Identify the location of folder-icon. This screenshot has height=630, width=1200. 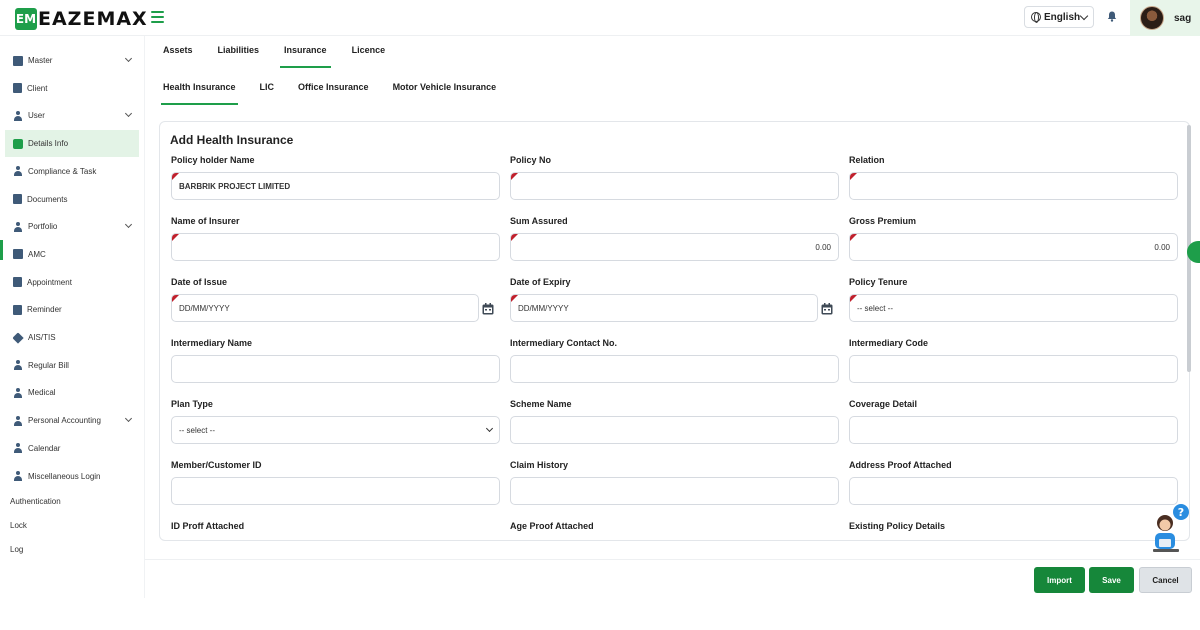
(17, 199).